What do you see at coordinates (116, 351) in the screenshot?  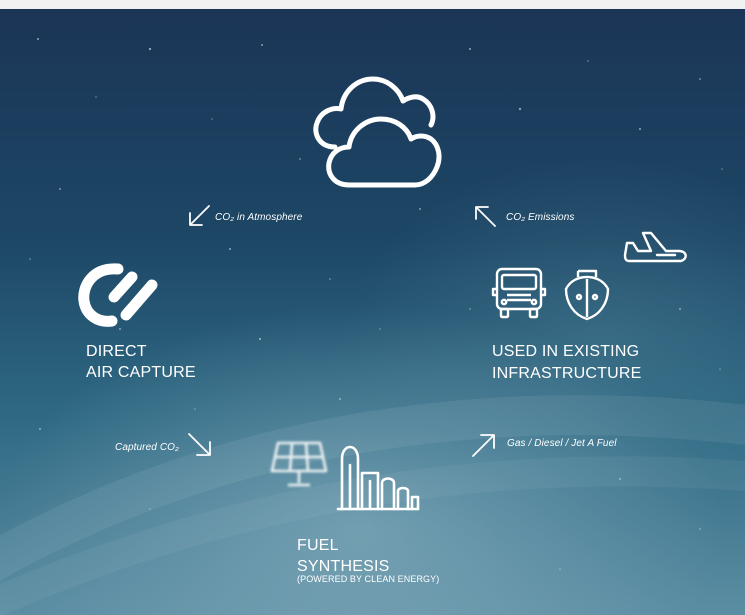 I see `node-direct-air-capture-line1: DIRECT` at bounding box center [116, 351].